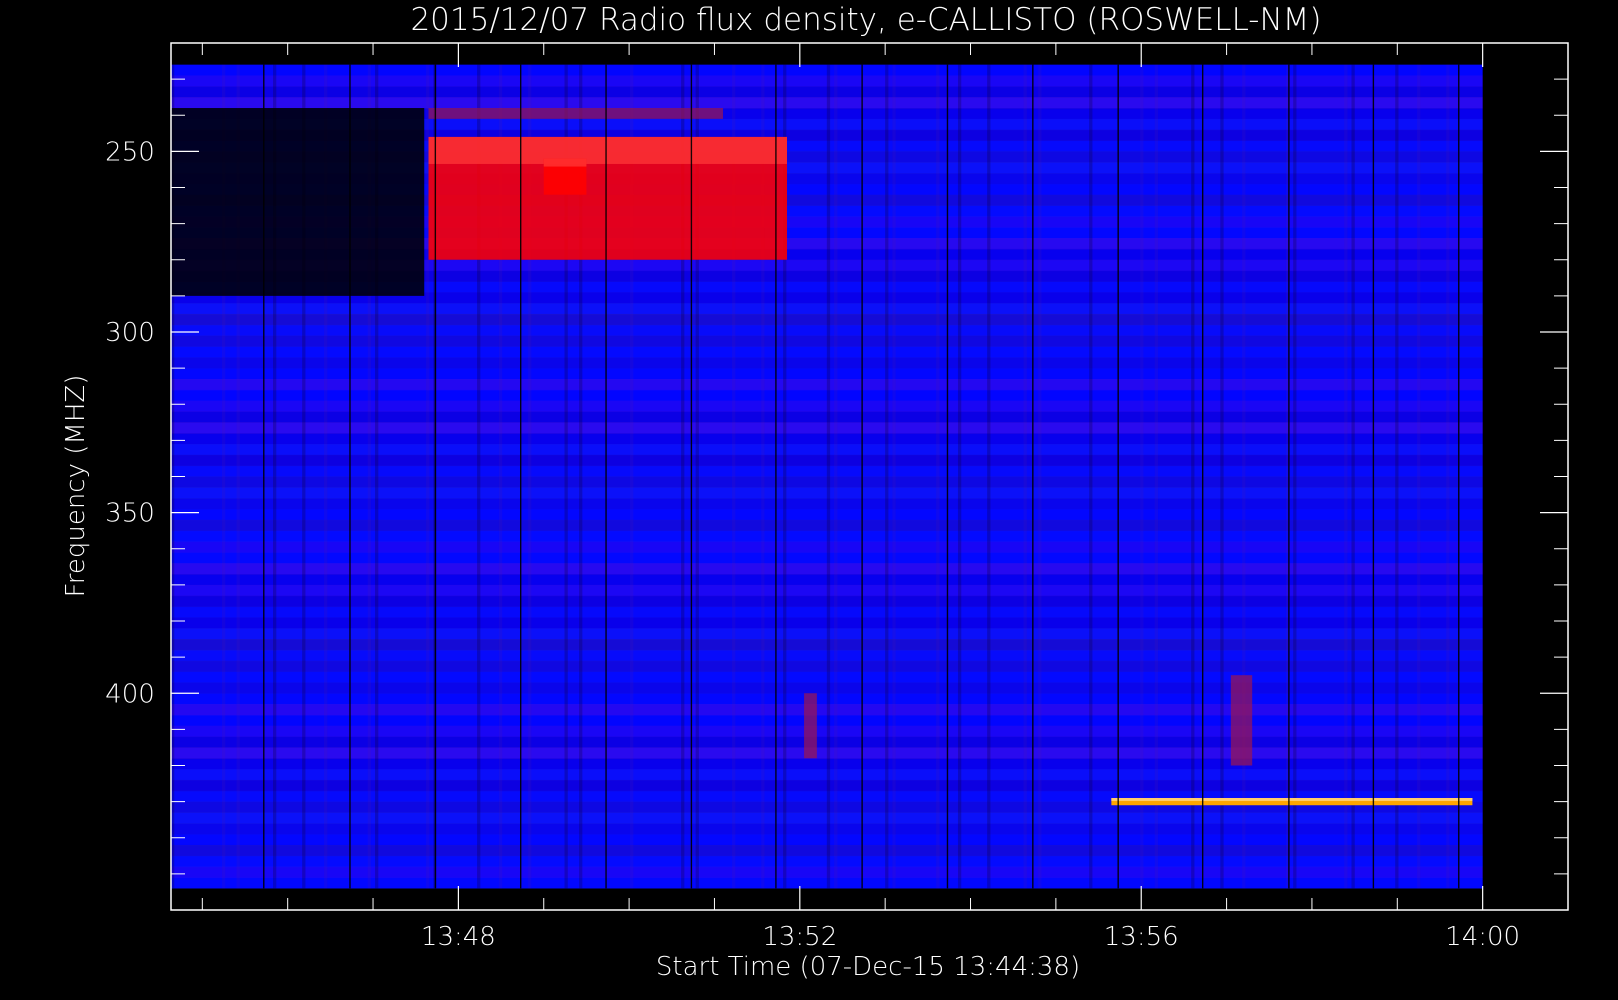 The height and width of the screenshot is (1000, 1618). I want to click on x-axis-tick-label: 14:00, so click(1482, 937).